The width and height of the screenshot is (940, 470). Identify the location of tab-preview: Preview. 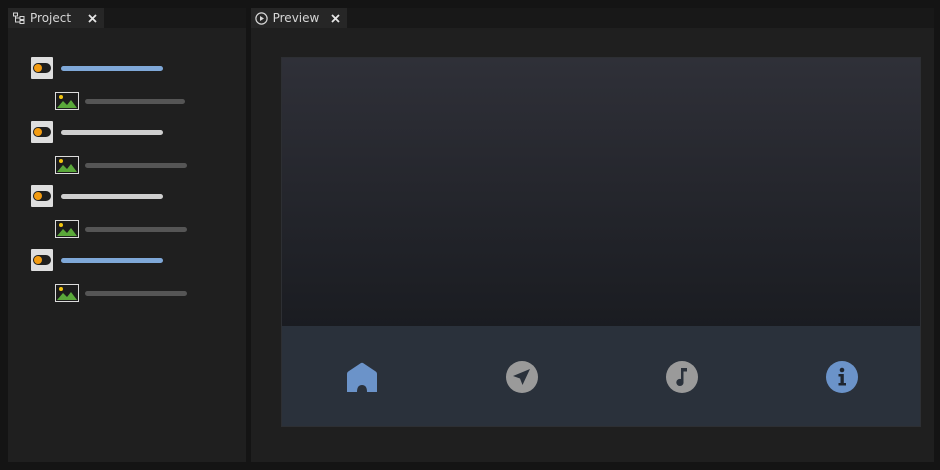
(299, 18).